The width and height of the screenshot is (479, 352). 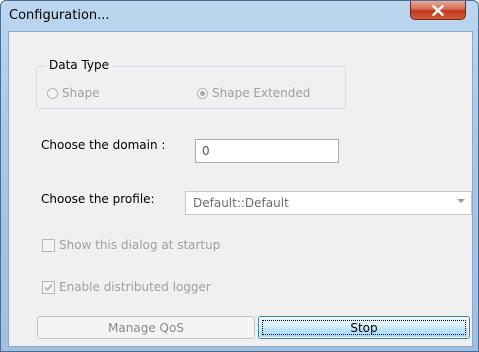 I want to click on stop-button: Stop, so click(x=364, y=327).